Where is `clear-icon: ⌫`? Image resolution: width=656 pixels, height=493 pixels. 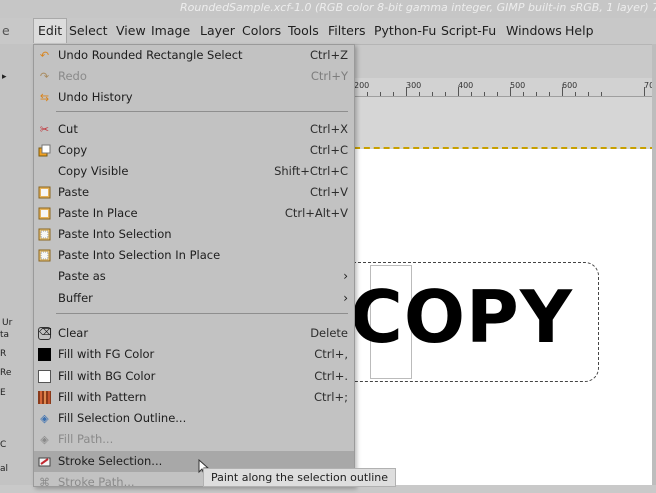
clear-icon: ⌫ is located at coordinates (45, 333).